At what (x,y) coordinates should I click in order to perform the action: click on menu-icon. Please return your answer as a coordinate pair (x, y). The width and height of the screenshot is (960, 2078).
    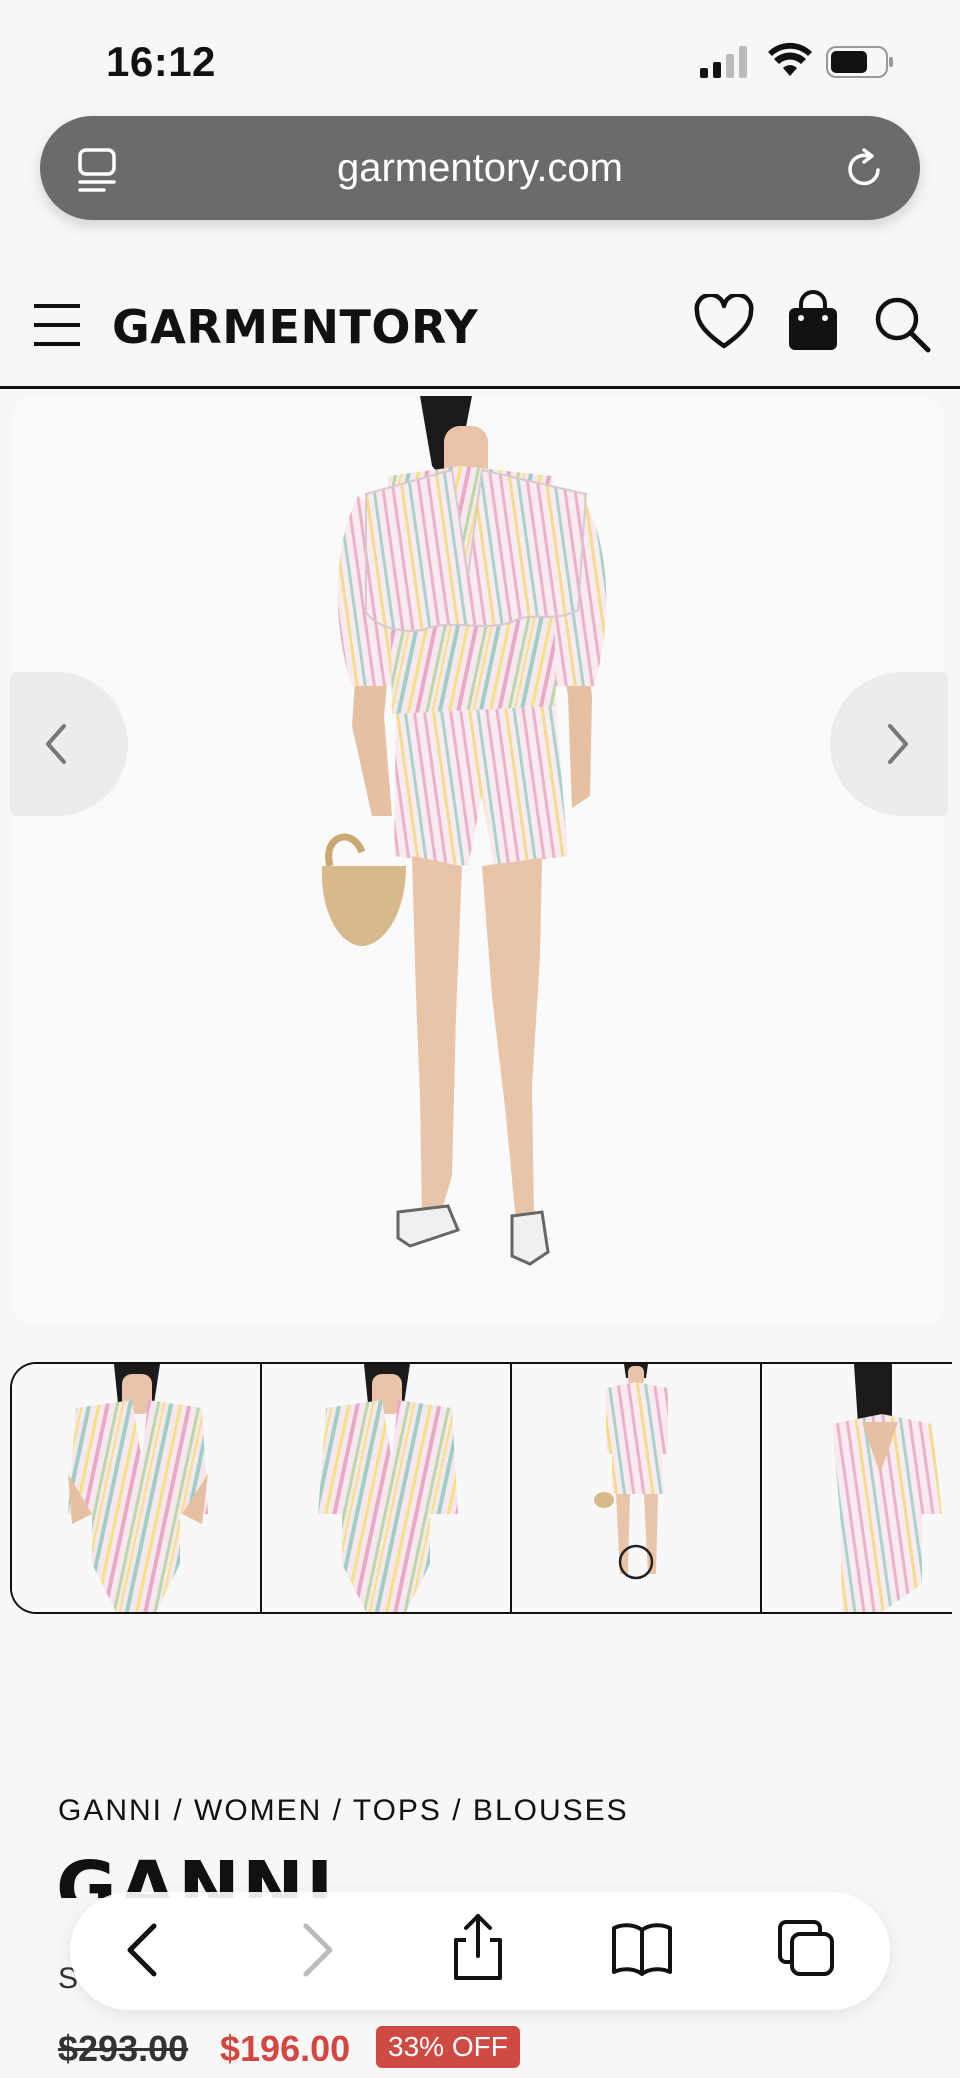
    Looking at the image, I should click on (57, 325).